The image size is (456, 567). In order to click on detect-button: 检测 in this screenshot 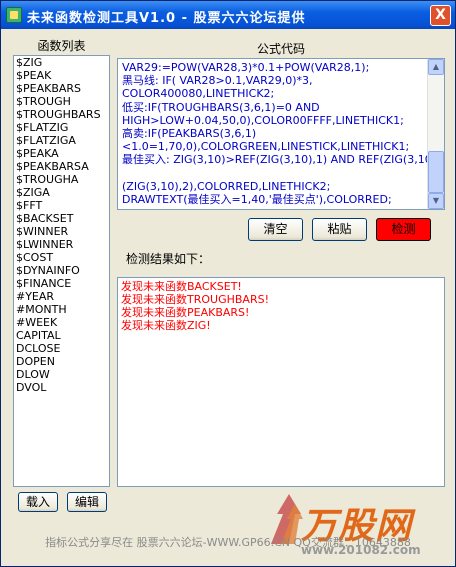, I will do `click(403, 229)`.